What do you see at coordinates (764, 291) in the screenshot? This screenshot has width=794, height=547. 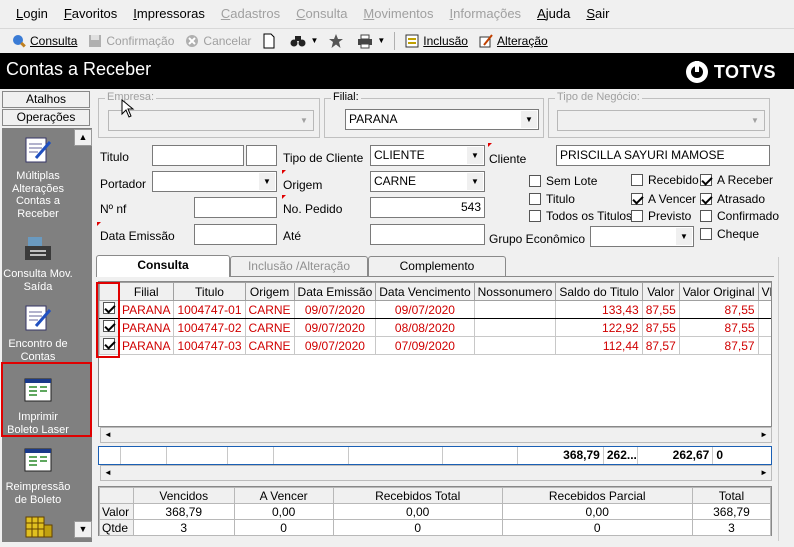 I see `column-header-vl-recebido: Vl Recebido` at bounding box center [764, 291].